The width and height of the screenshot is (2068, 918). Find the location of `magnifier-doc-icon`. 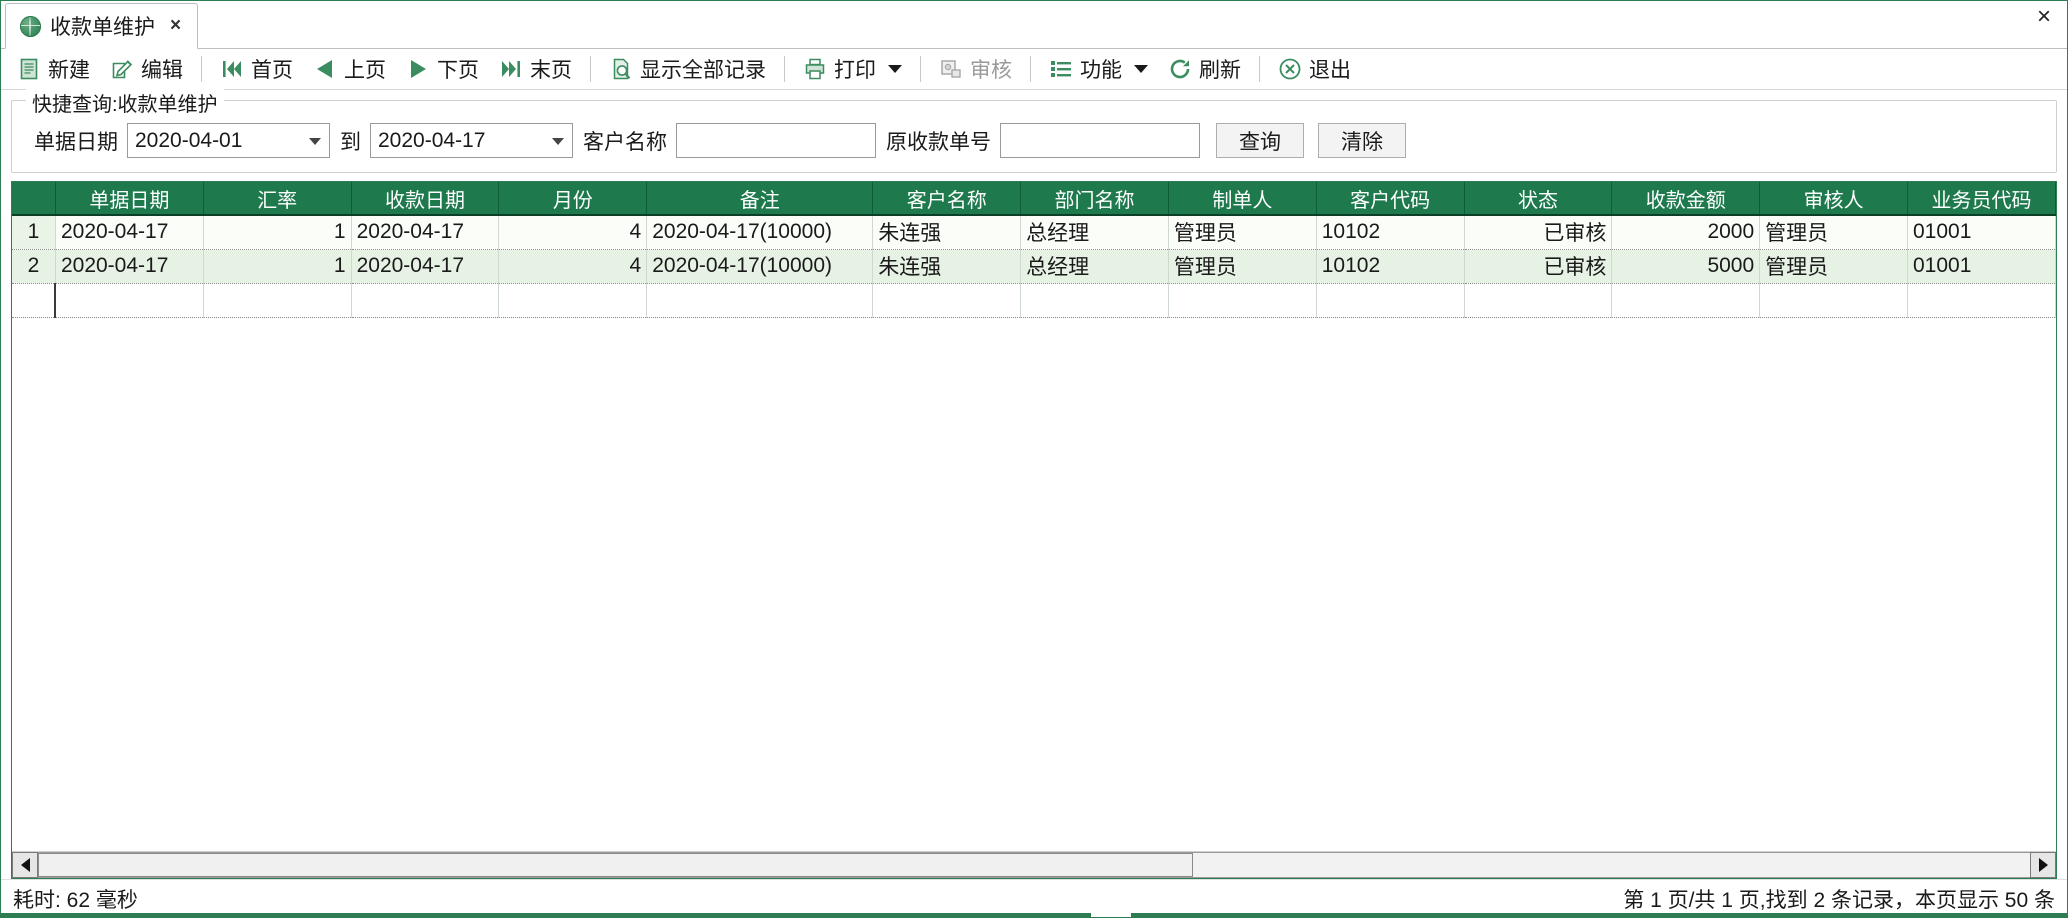

magnifier-doc-icon is located at coordinates (622, 69).